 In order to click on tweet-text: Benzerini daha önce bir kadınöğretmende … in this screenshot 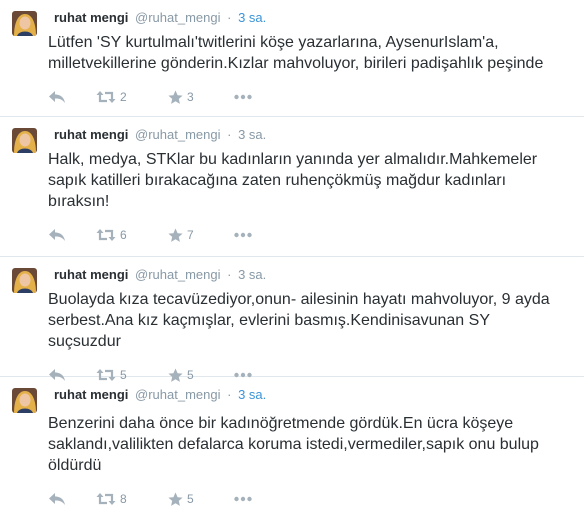, I will do `click(293, 444)`.